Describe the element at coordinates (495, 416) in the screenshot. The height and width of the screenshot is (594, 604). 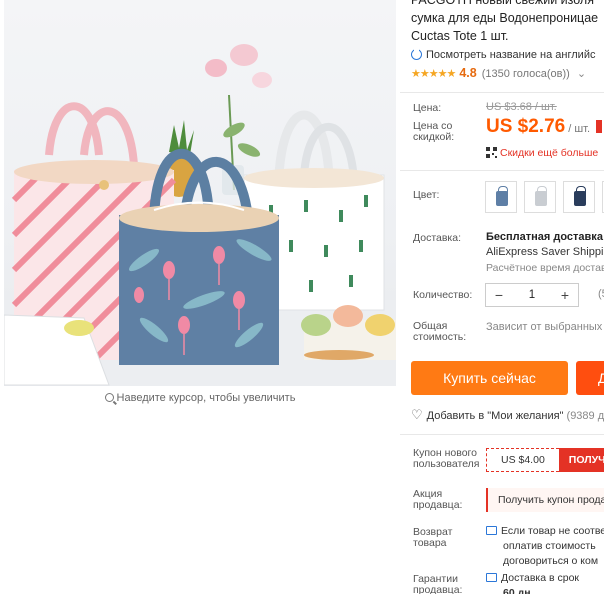
I see `wishlist-label: Добавить в "Мои желания"` at that location.